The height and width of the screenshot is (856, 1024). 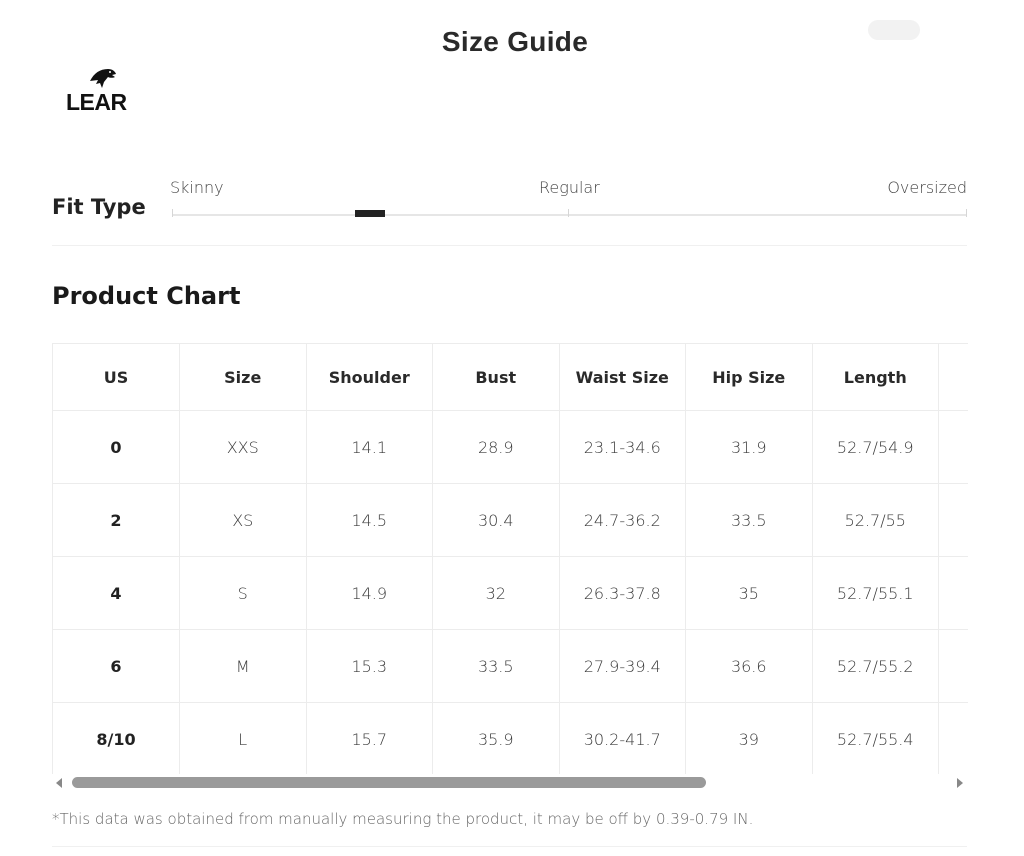 I want to click on cell-shoulder: 15.7, so click(x=369, y=738).